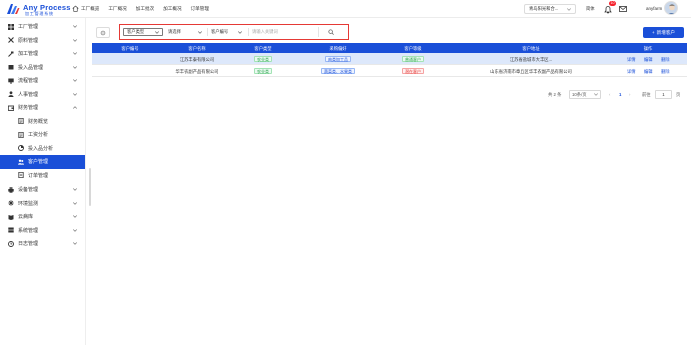 This screenshot has height=345, width=691. I want to click on mail-icon, so click(623, 9).